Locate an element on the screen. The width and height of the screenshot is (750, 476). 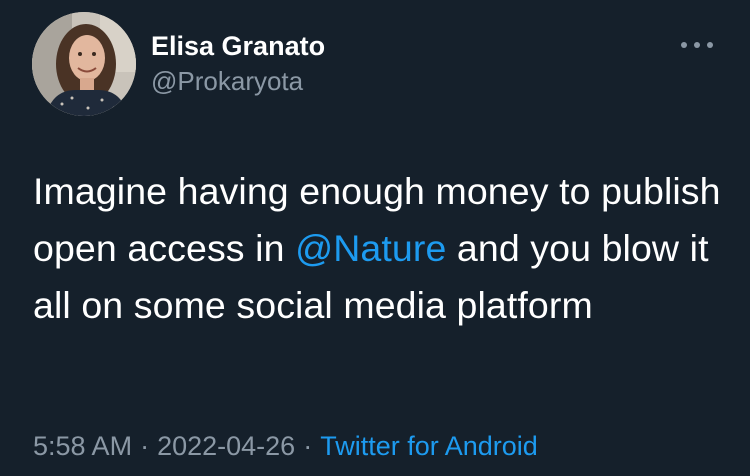
tweet-date: 2022-04-26 is located at coordinates (226, 446).